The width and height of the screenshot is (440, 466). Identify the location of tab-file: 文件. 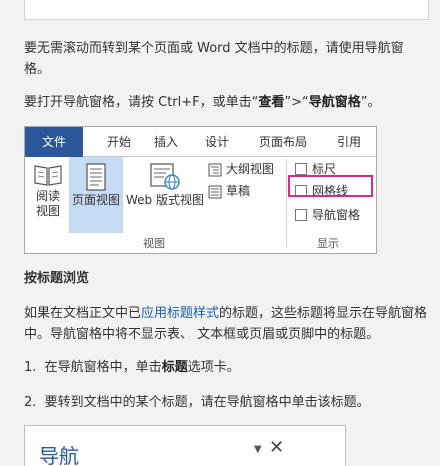
(54, 142).